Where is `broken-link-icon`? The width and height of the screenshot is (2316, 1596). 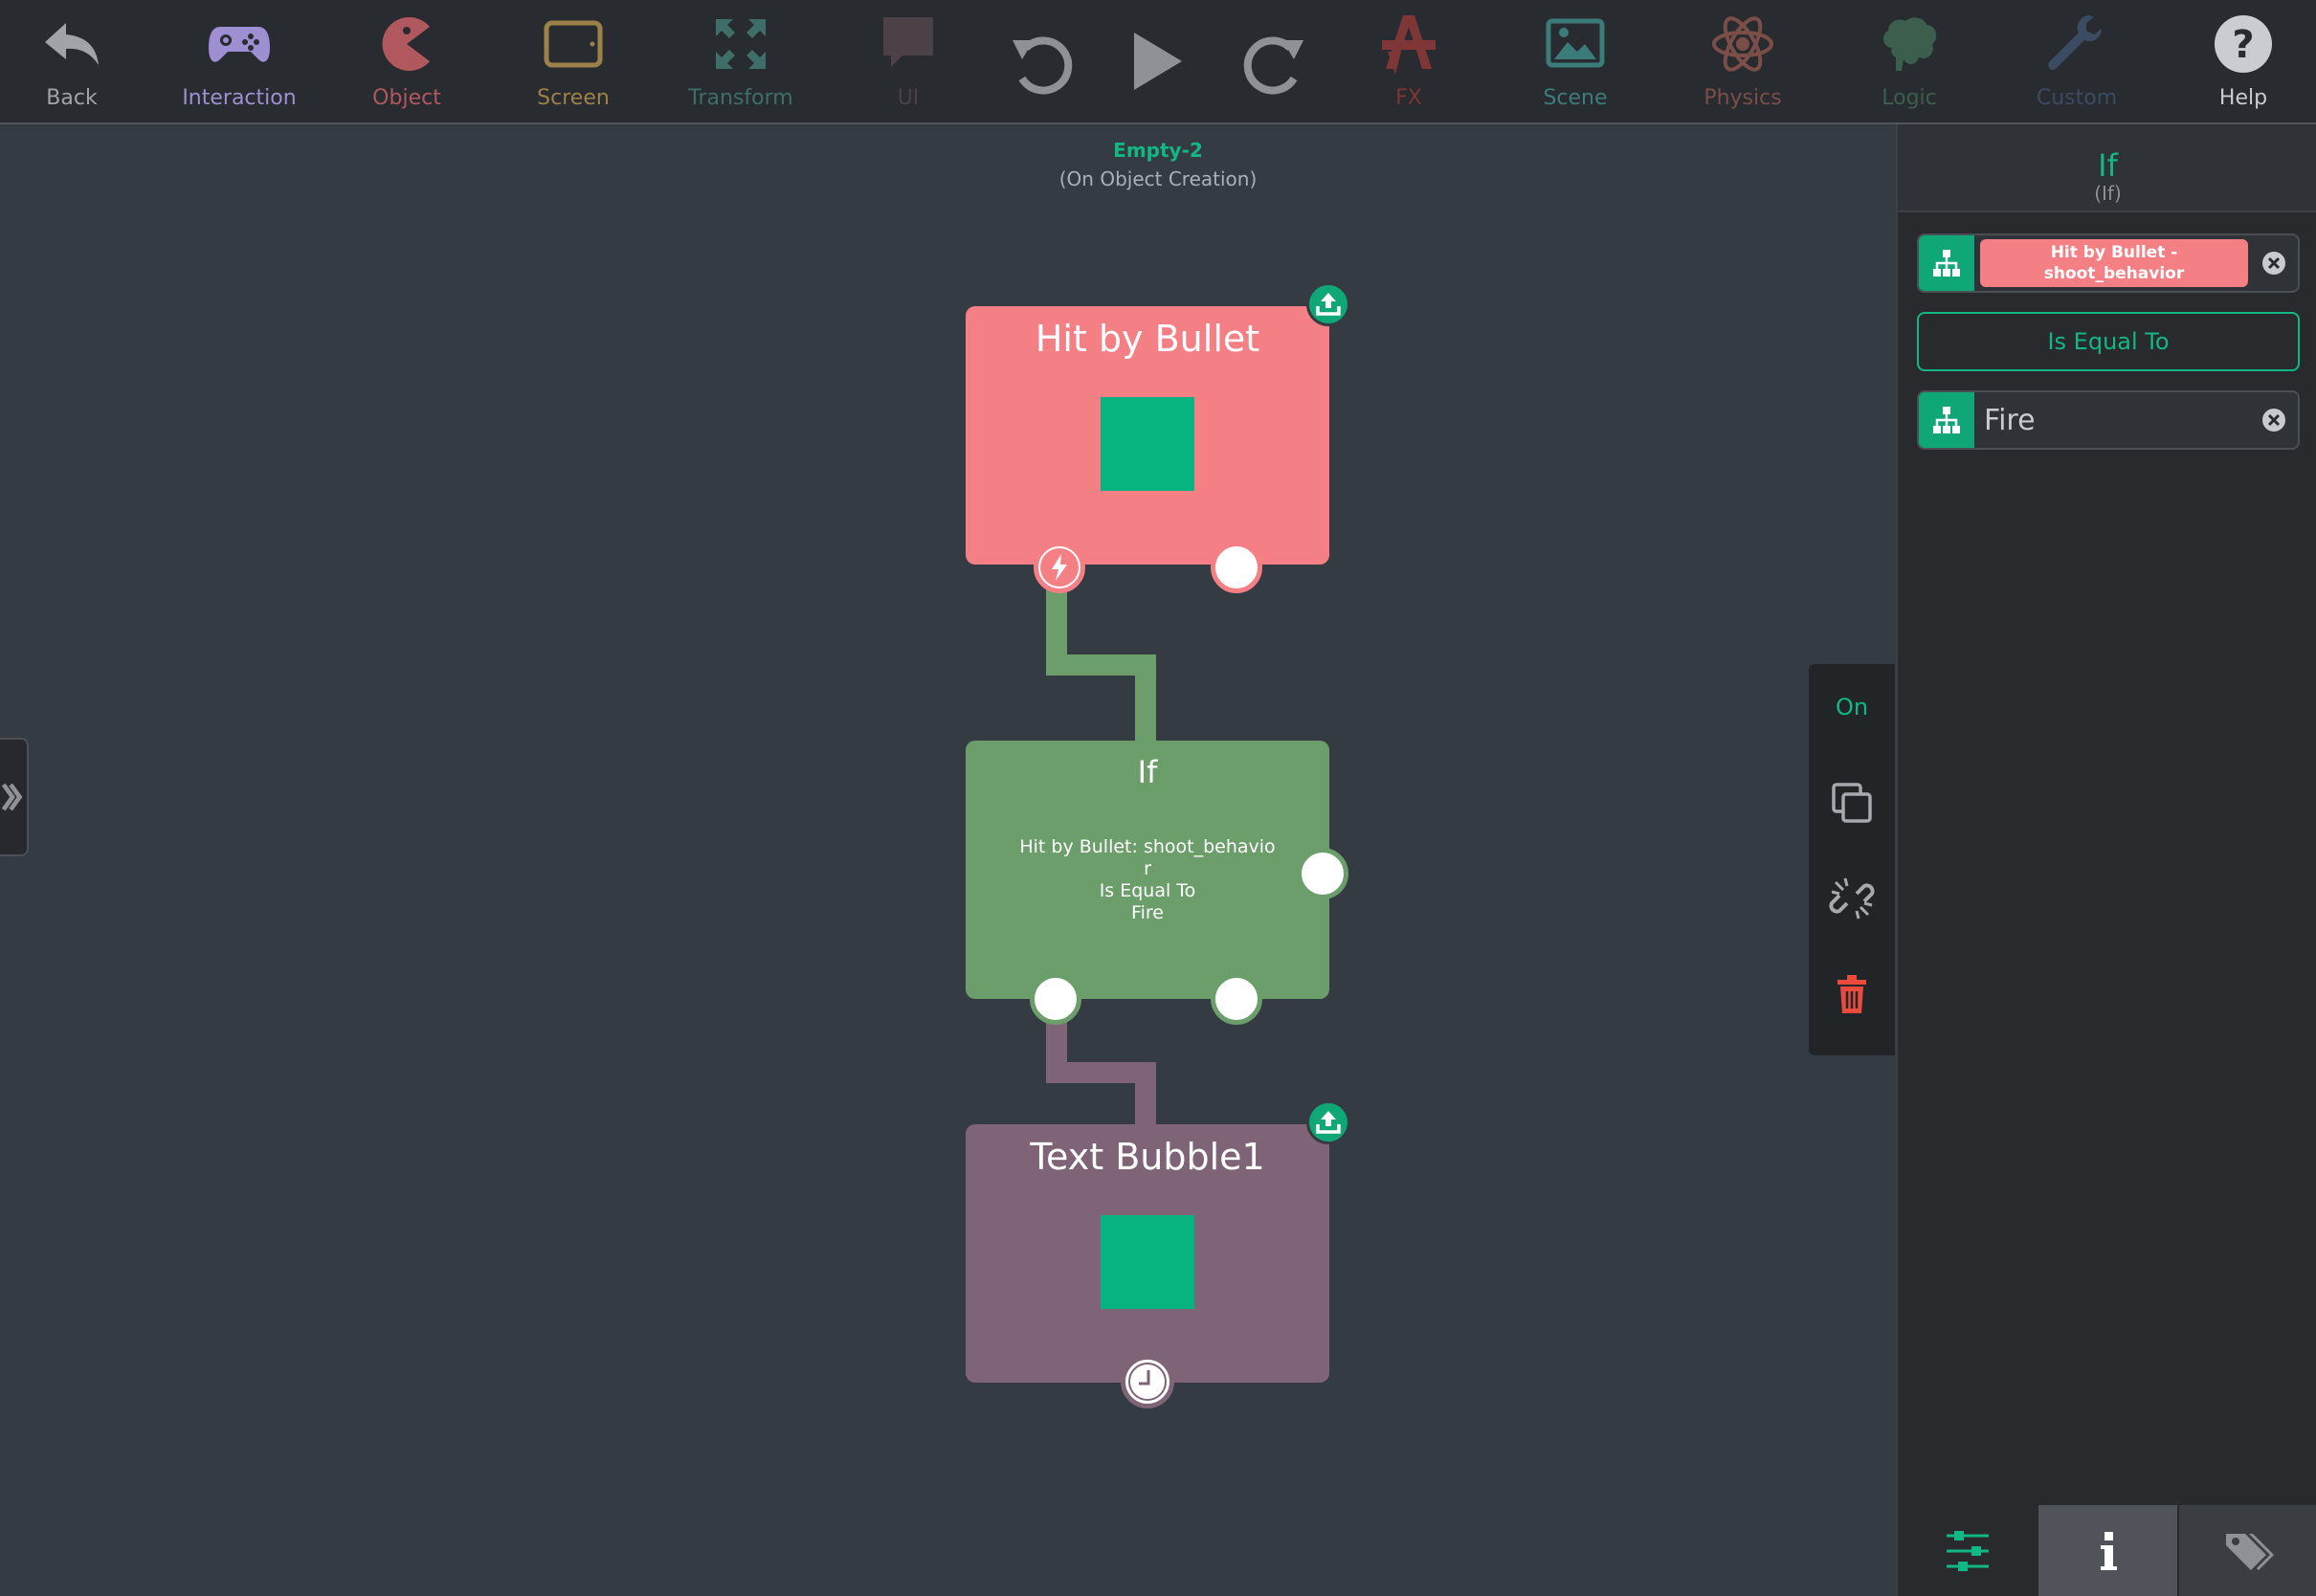
broken-link-icon is located at coordinates (1852, 899).